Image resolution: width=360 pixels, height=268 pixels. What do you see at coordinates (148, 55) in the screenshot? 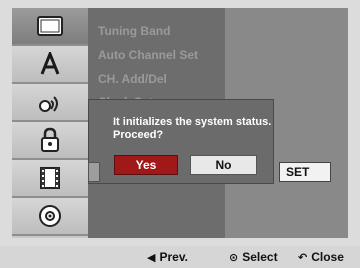
I see `menu-item-auto-channel-set: Auto Channel Set` at bounding box center [148, 55].